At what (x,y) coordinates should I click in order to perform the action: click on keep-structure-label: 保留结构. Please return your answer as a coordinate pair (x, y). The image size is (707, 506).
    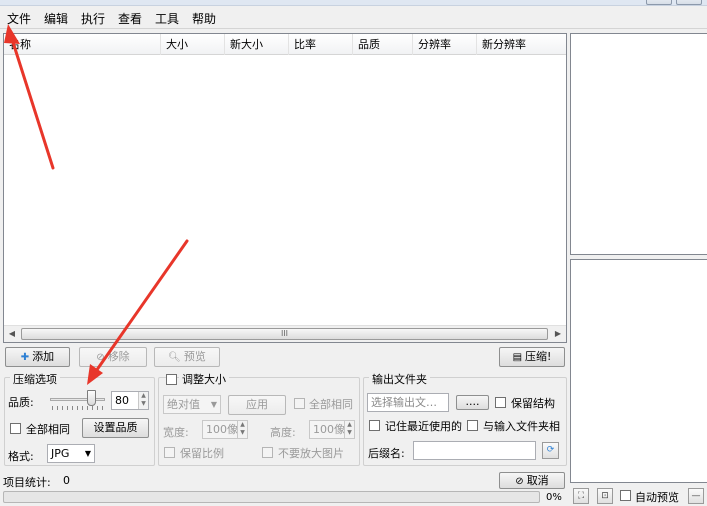
    Looking at the image, I should click on (533, 403).